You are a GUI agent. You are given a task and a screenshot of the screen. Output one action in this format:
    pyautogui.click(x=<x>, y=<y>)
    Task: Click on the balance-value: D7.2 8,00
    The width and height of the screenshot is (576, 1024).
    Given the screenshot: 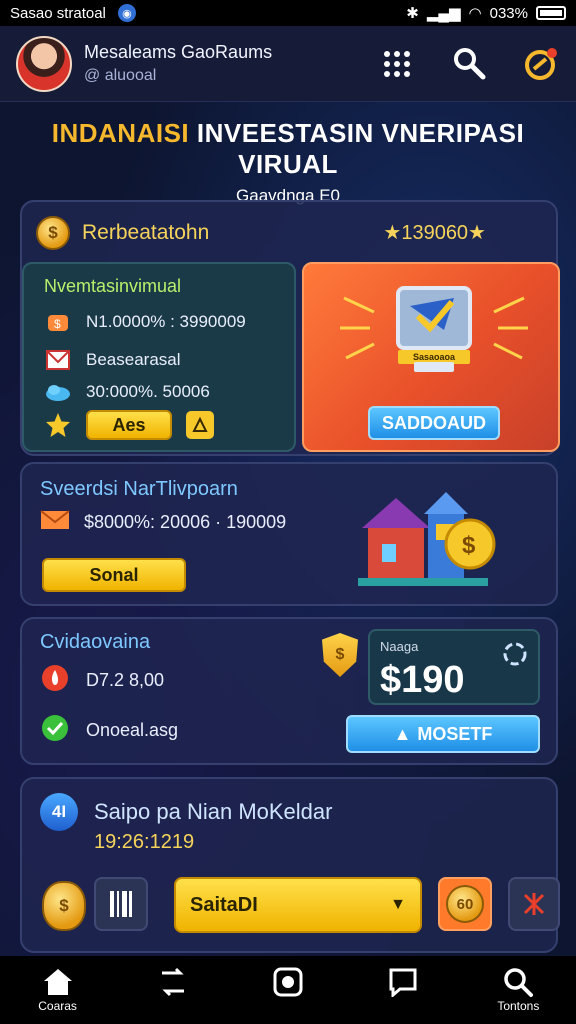 What is the action you would take?
    pyautogui.click(x=125, y=680)
    